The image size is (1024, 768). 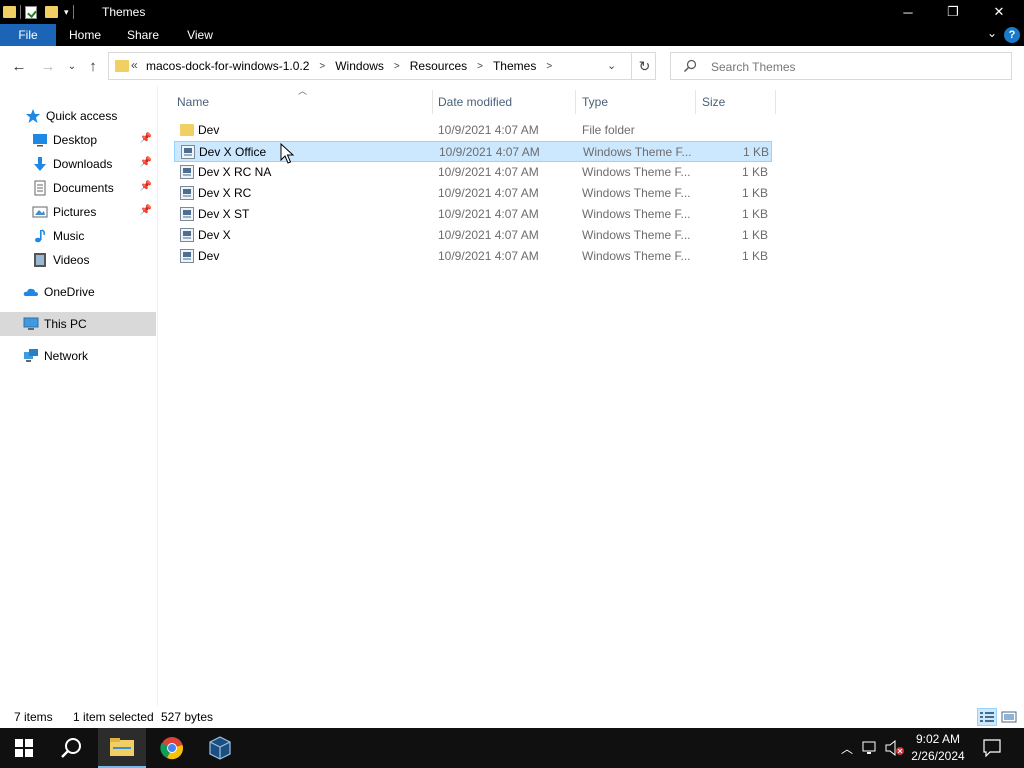 I want to click on file-row: Dev 10/9/2021 4:07 AM File folder, so click(x=473, y=130).